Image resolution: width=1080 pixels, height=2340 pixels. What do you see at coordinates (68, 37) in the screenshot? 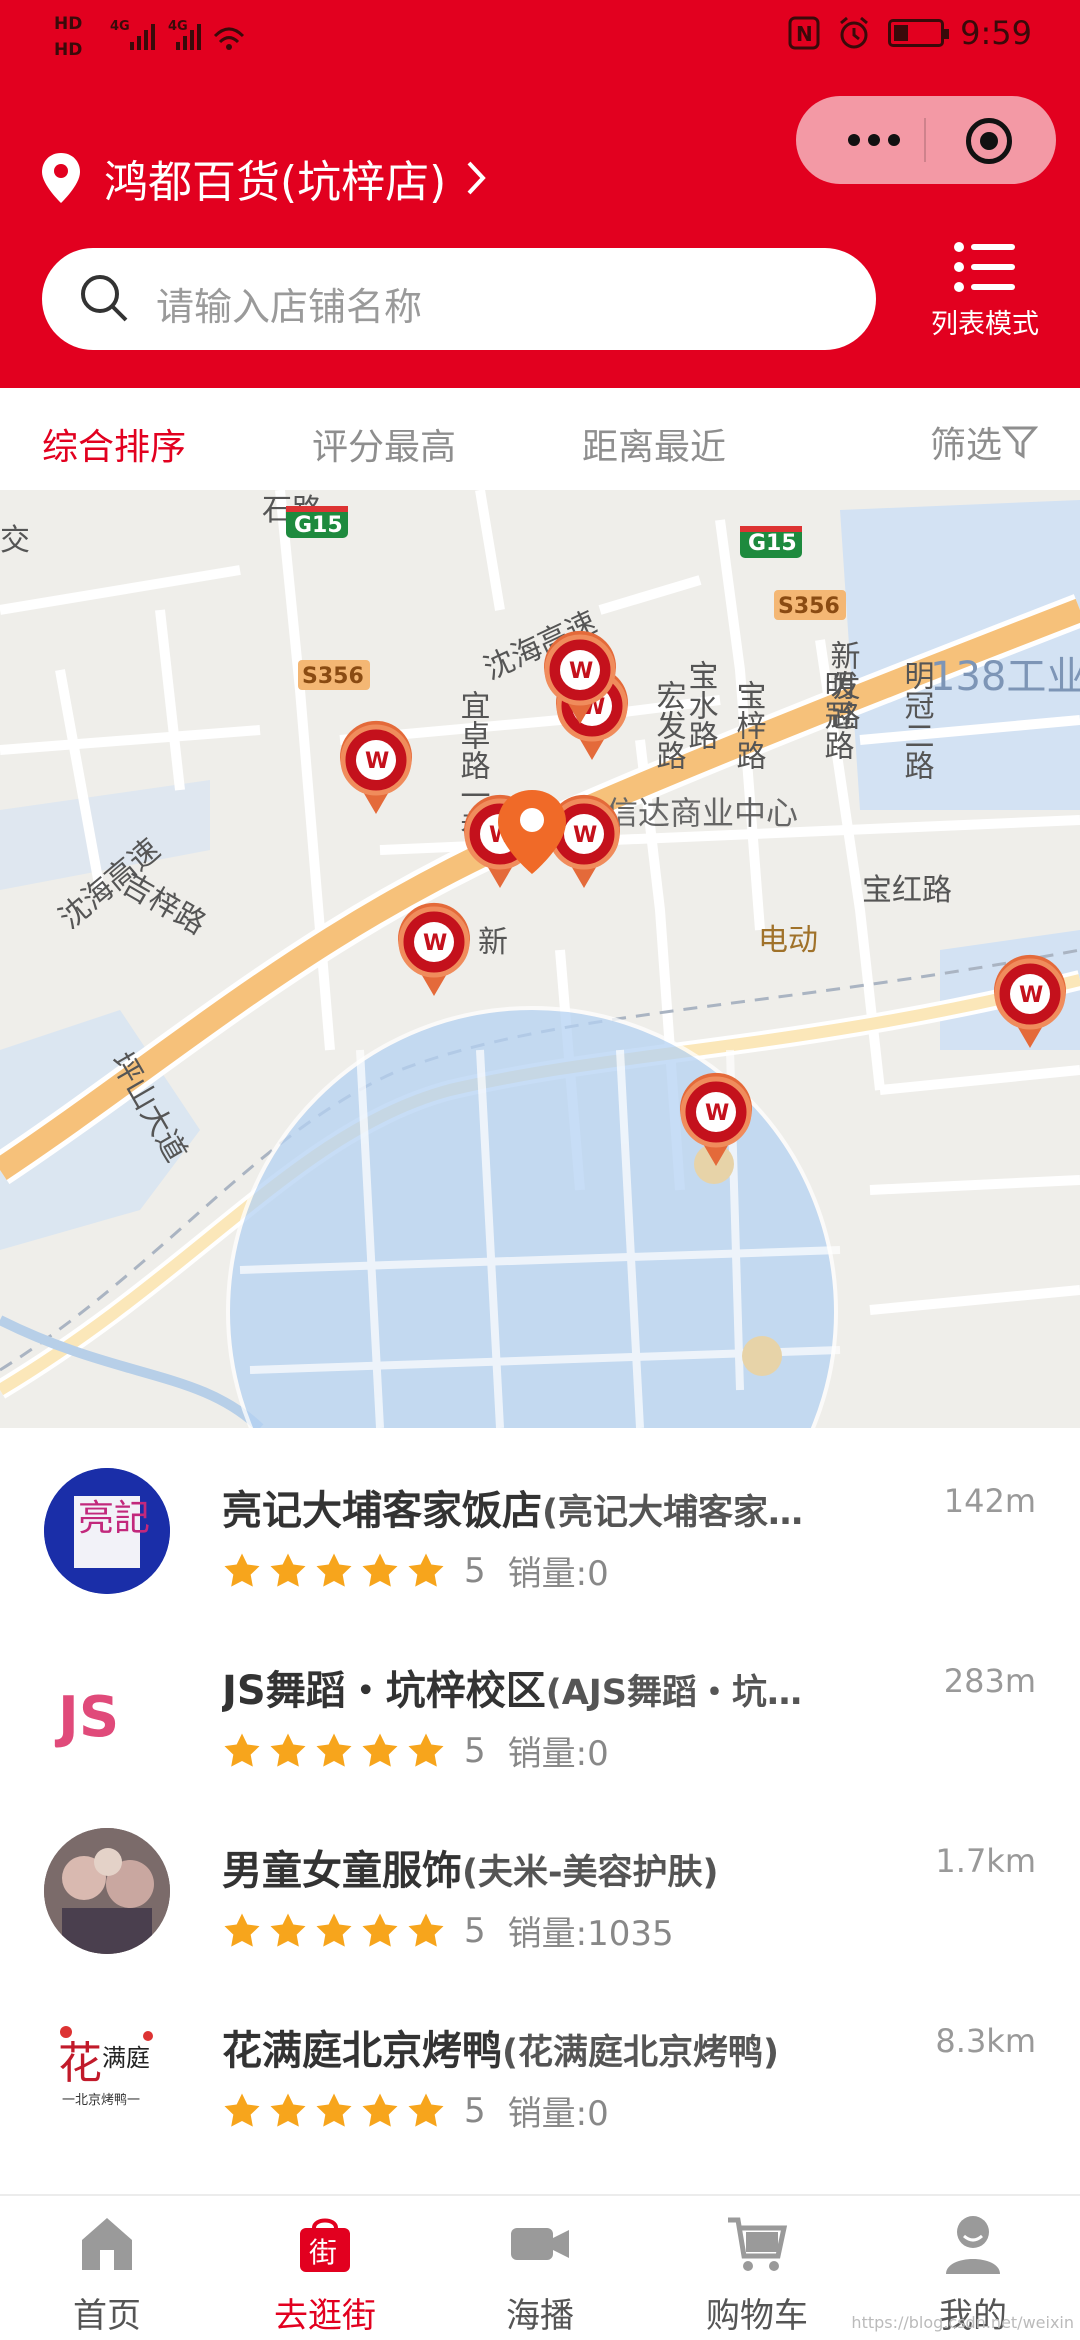
I see `status-left: HD HD` at bounding box center [68, 37].